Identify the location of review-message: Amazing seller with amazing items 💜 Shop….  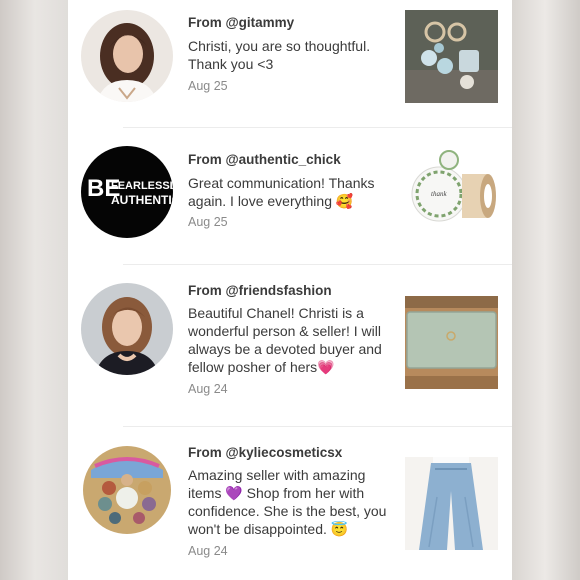
(287, 502).